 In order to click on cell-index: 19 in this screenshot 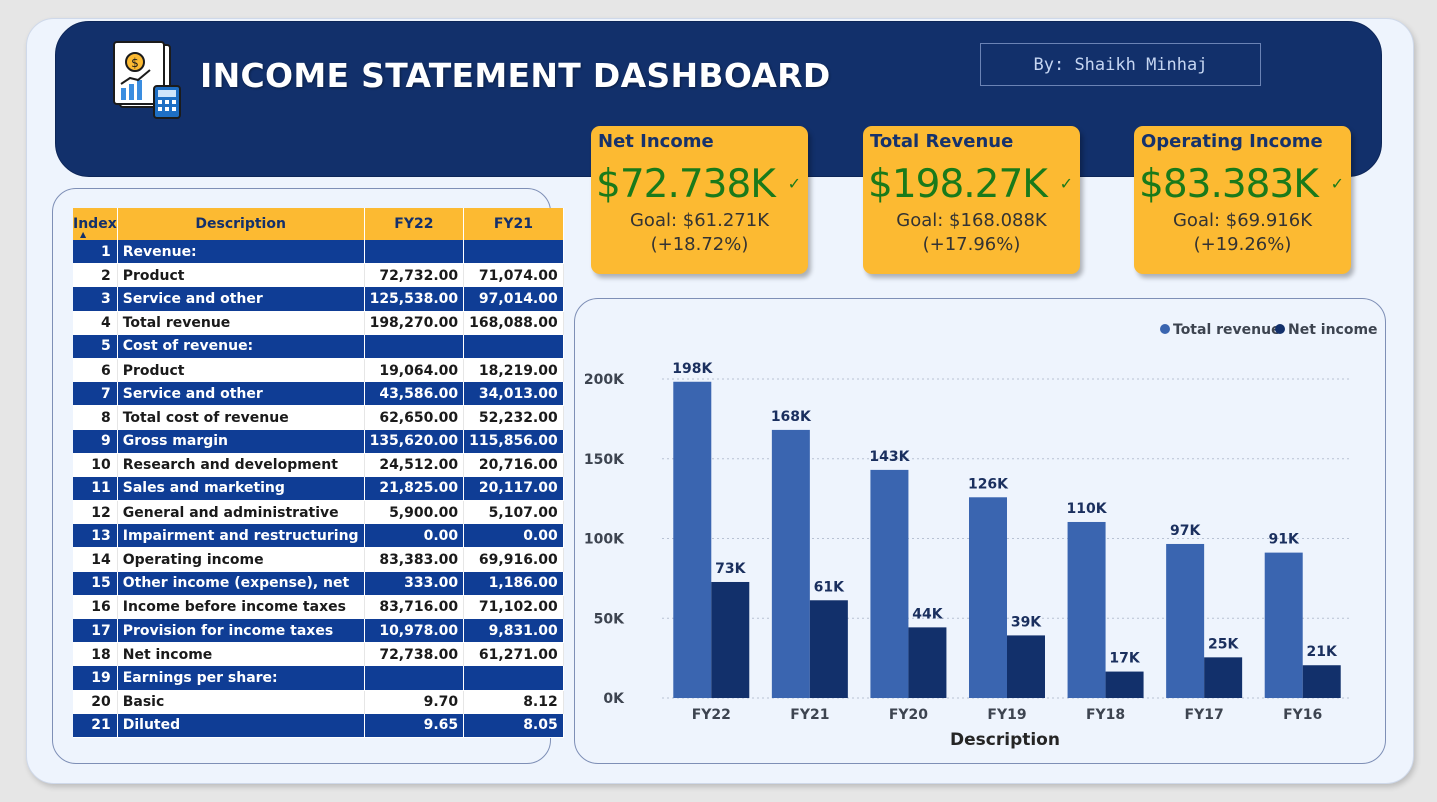, I will do `click(95, 678)`.